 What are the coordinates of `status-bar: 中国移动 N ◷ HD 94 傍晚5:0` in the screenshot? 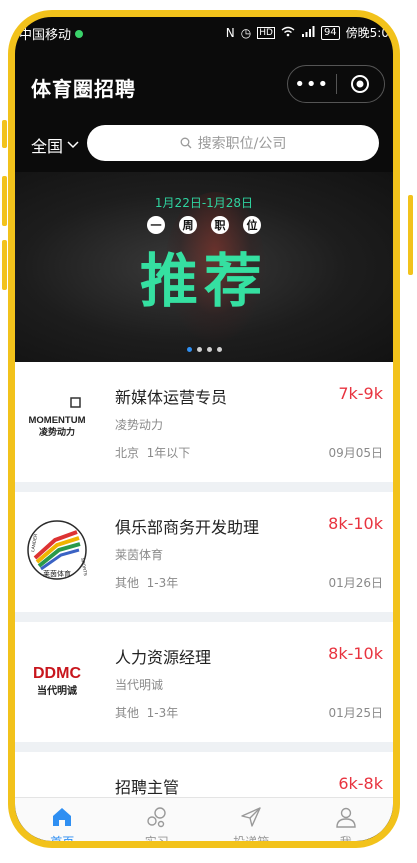 It's located at (204, 32).